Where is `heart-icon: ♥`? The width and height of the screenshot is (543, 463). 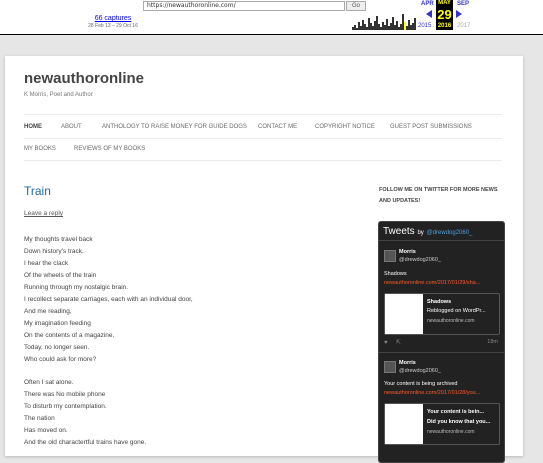
heart-icon: ♥ is located at coordinates (386, 343).